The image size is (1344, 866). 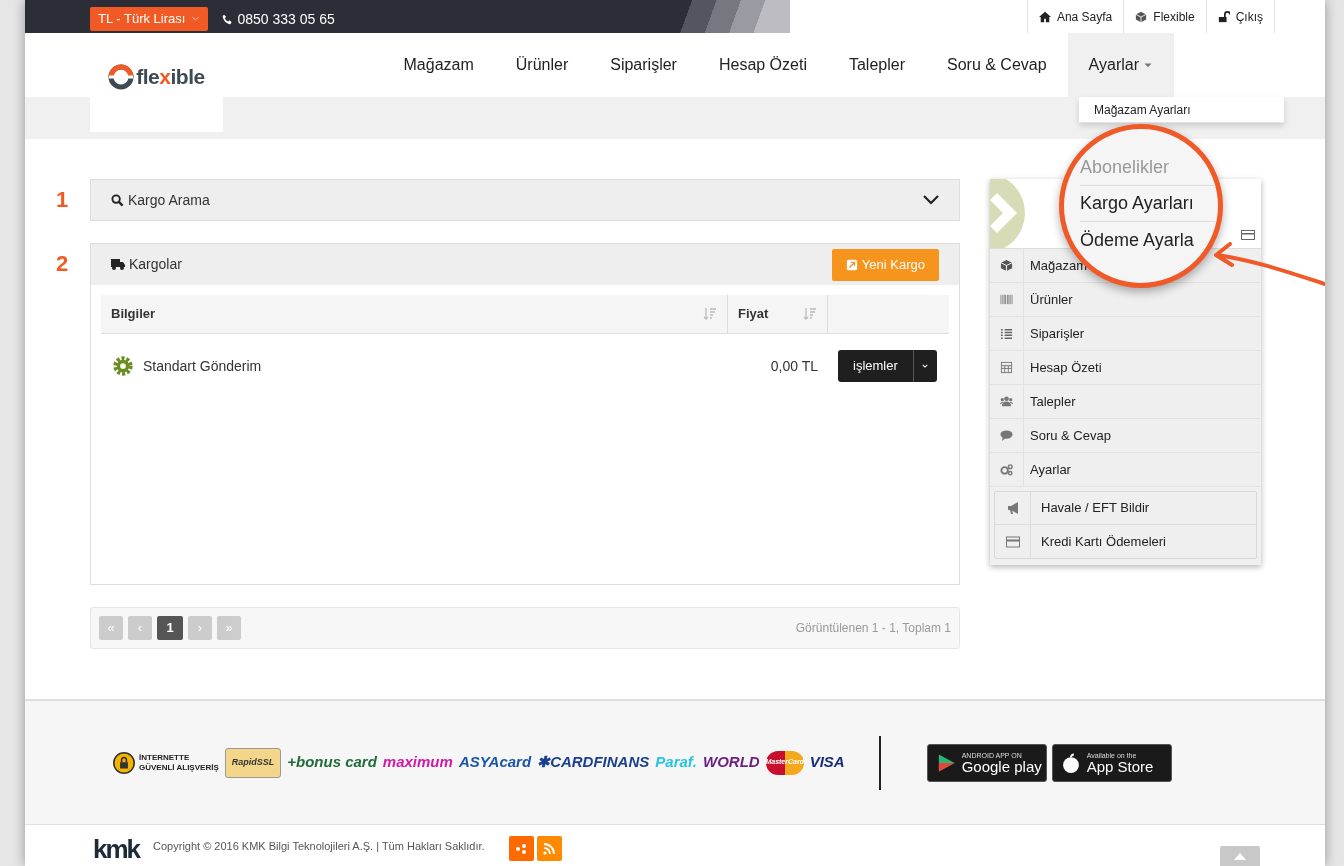 I want to click on phone-number: 0850 333 05 65, so click(x=286, y=19).